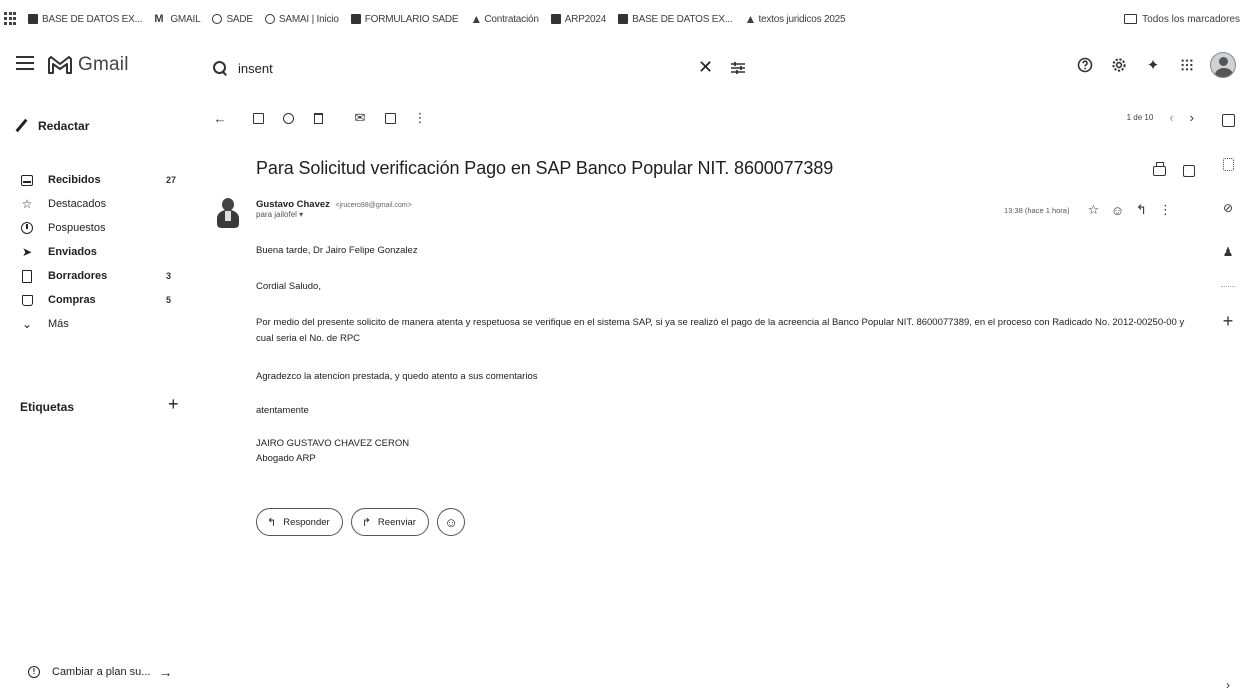  What do you see at coordinates (373, 205) in the screenshot?
I see `sender-email: <jrucero98@gmail.com>` at bounding box center [373, 205].